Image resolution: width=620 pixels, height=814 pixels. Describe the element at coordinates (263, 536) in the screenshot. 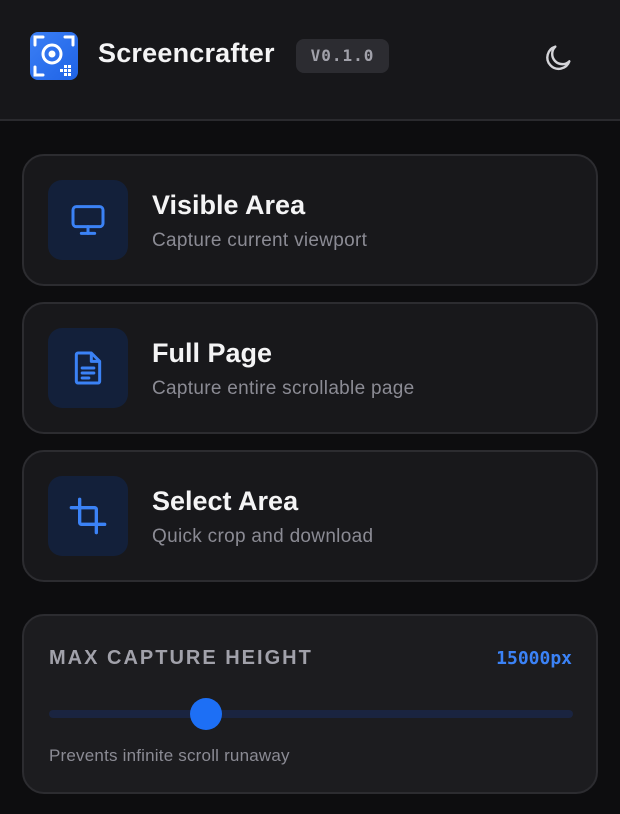

I see `card-subtitle: Quick crop and download` at that location.